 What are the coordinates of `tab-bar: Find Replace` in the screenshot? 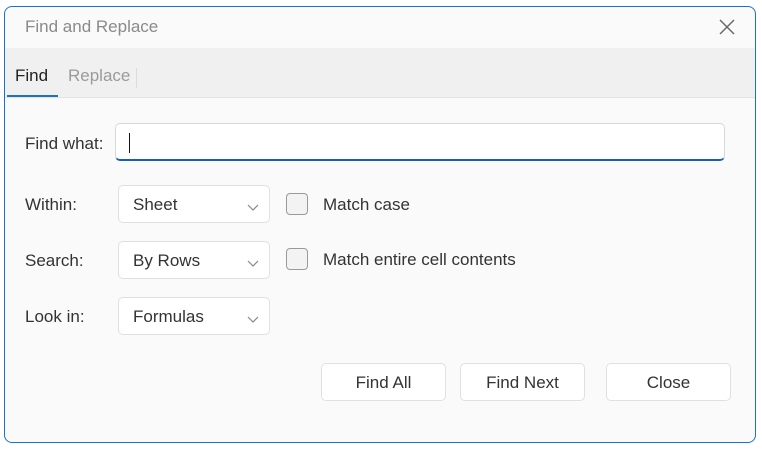 It's located at (380, 73).